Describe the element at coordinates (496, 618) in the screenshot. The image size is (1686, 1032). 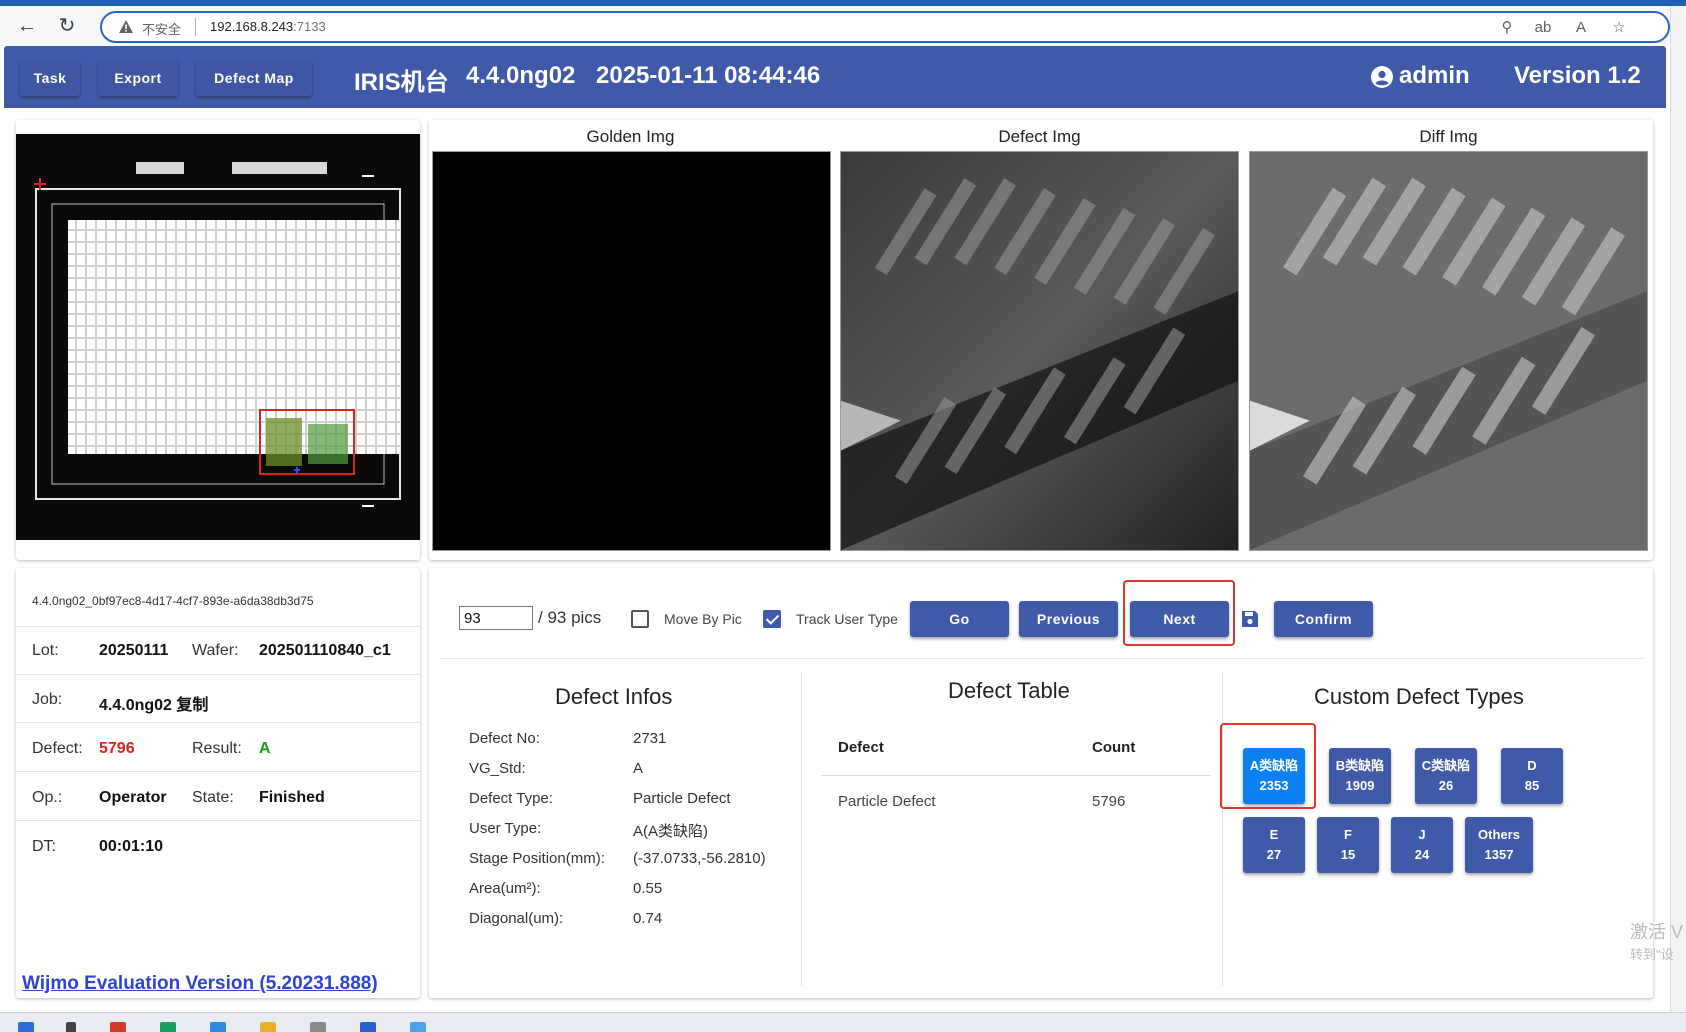
I see `pic-number-input` at that location.